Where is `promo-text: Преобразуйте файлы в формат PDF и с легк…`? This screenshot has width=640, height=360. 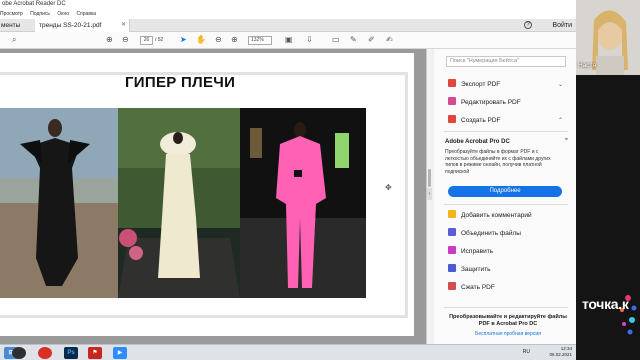
promo-text: Преобразуйте файлы в формат PDF и с легк… is located at coordinates (498, 162).